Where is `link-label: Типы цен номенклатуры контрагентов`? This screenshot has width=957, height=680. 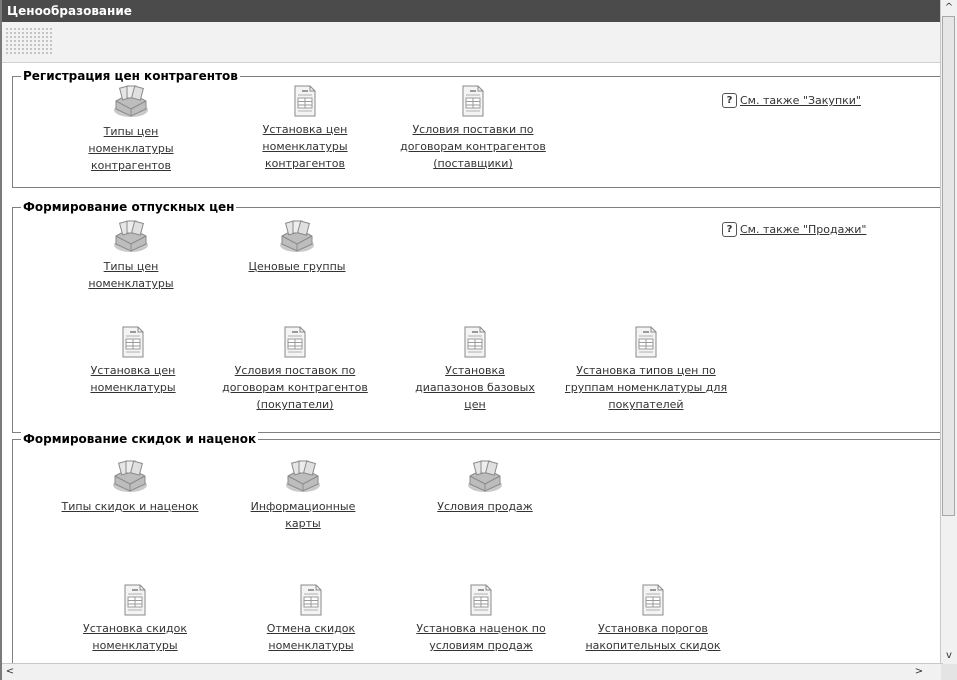
link-label: Типы цен номенклатуры контрагентов is located at coordinates (131, 148).